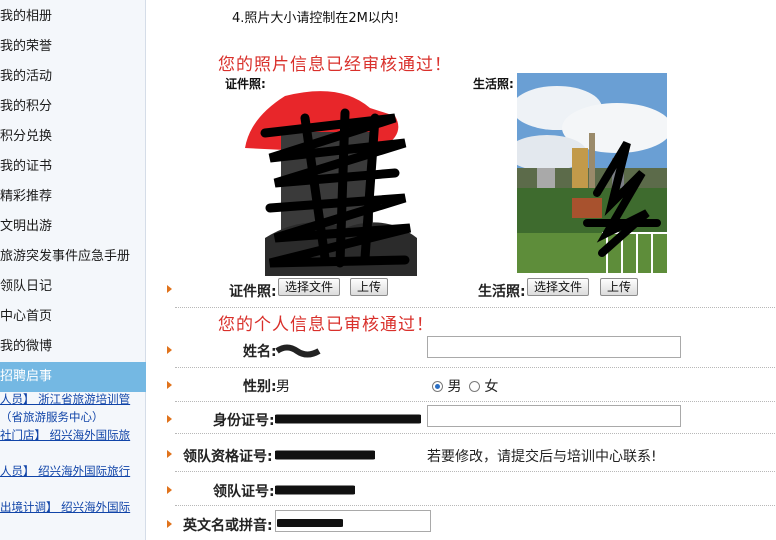 The height and width of the screenshot is (540, 776). I want to click on sidebar-item-leader-diary: 领队日记, so click(73, 287).